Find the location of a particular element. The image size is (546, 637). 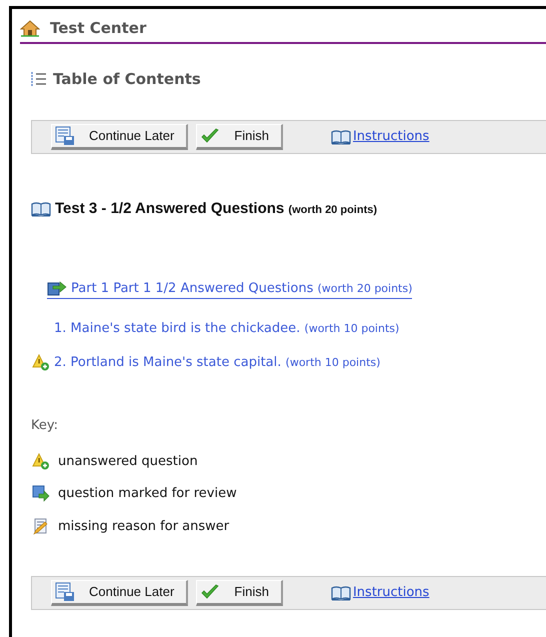

part-link: Part 1 Part 1 1/2 Answered Questions (worth 20 points) is located at coordinates (241, 288).